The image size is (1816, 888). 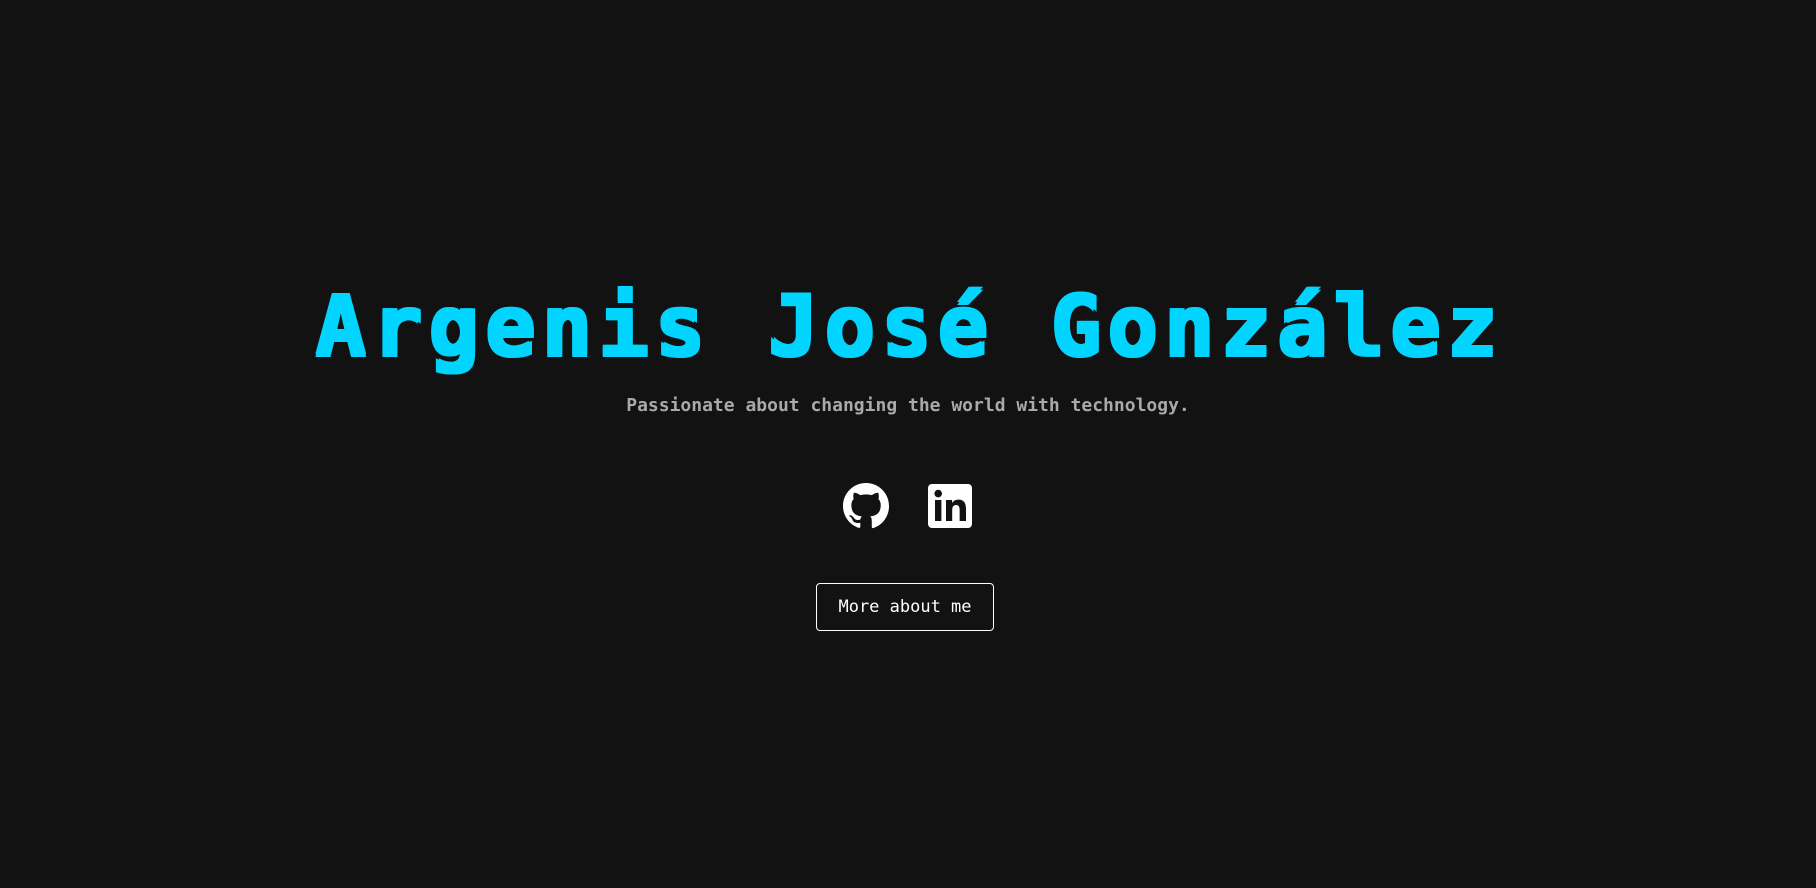 What do you see at coordinates (908, 325) in the screenshot?
I see `hero-name-heading: Argenis José González` at bounding box center [908, 325].